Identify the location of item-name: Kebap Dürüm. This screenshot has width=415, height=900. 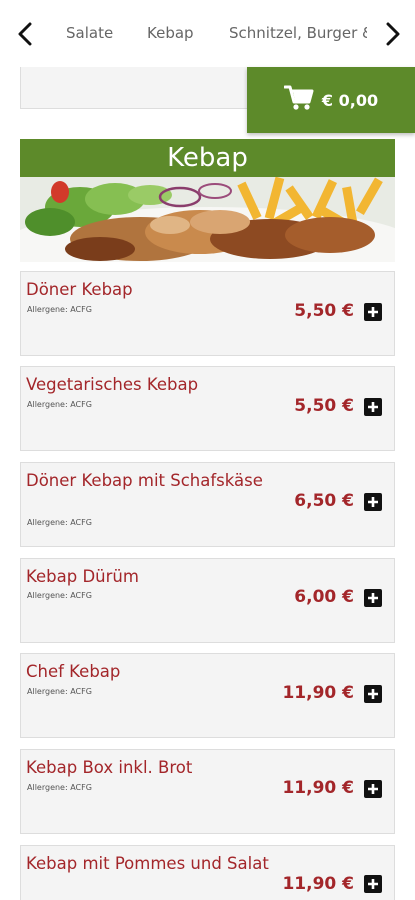
(82, 576).